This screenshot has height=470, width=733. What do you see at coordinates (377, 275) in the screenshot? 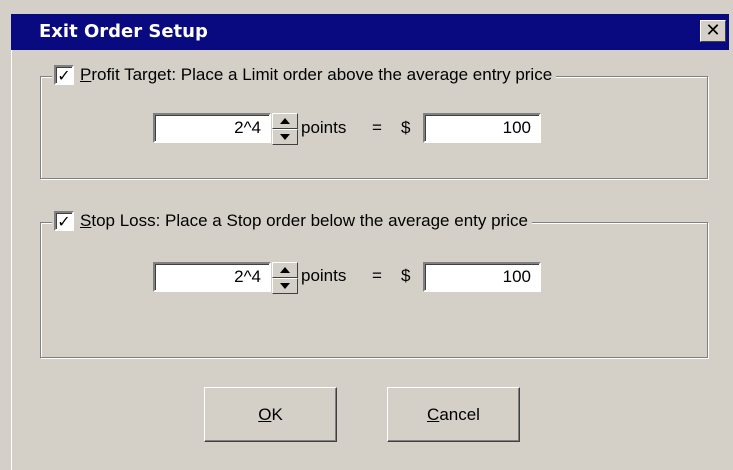
I see `stop-loss-equals: =` at bounding box center [377, 275].